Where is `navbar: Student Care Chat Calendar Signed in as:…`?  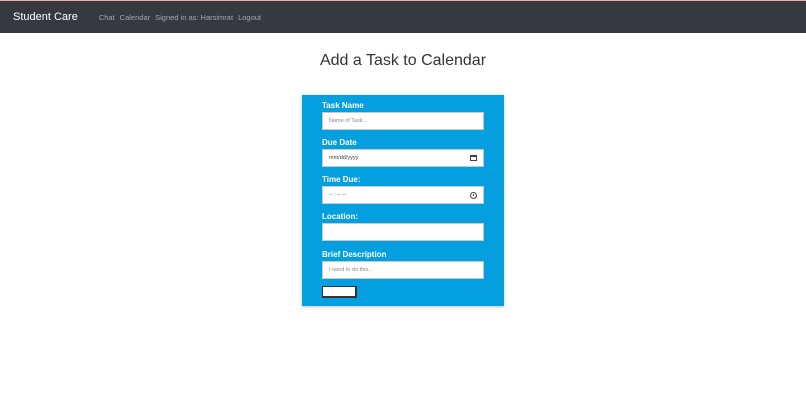
navbar: Student Care Chat Calendar Signed in as:… is located at coordinates (403, 17).